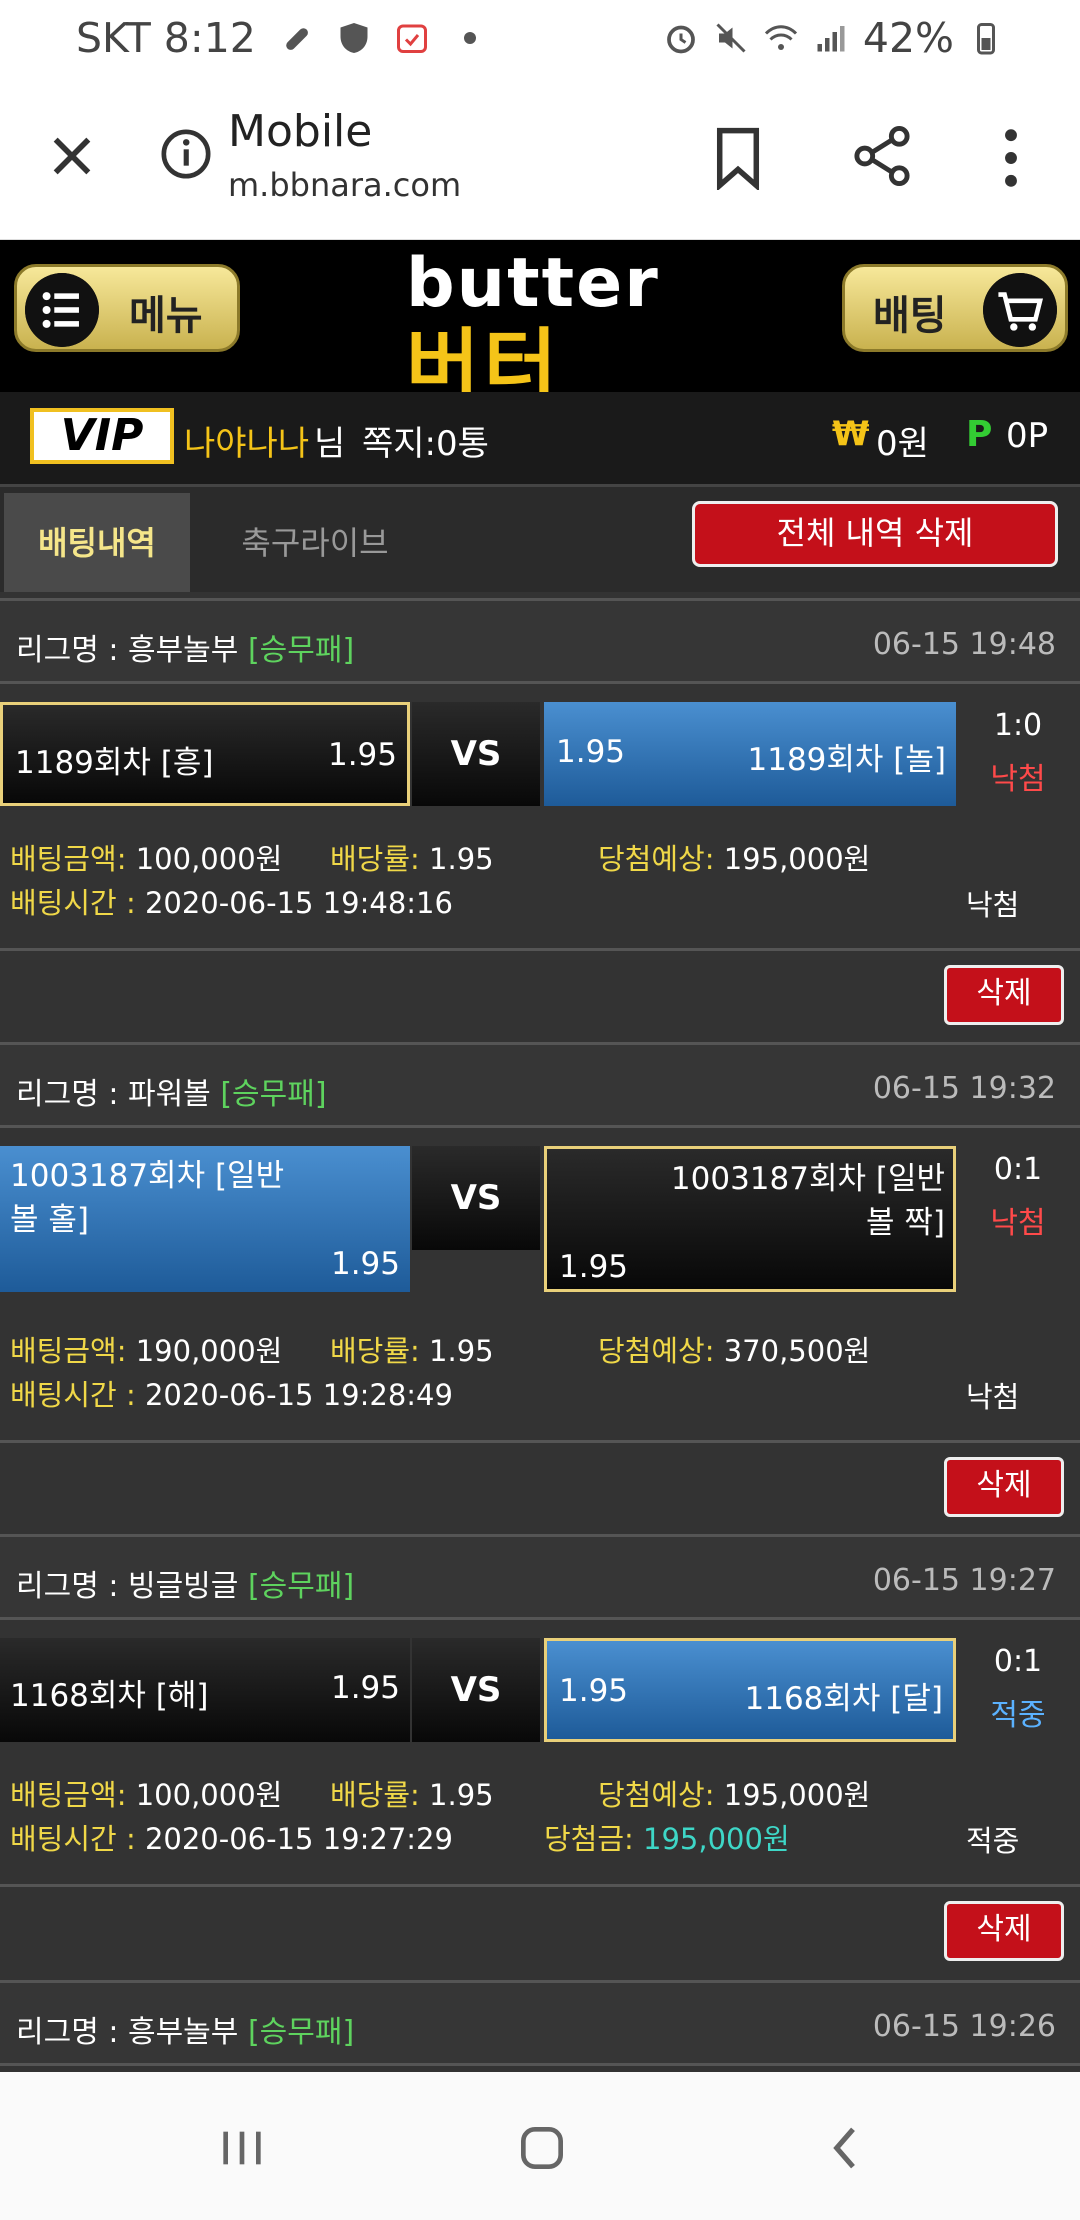 The image size is (1080, 2220). What do you see at coordinates (1018, 1223) in the screenshot?
I see `match-result: 낙첨` at bounding box center [1018, 1223].